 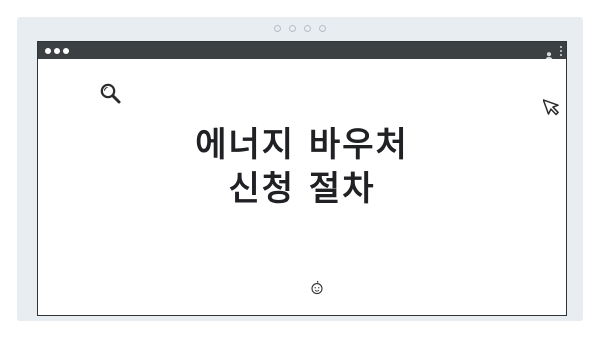 I want to click on pager-dots, so click(x=300, y=28).